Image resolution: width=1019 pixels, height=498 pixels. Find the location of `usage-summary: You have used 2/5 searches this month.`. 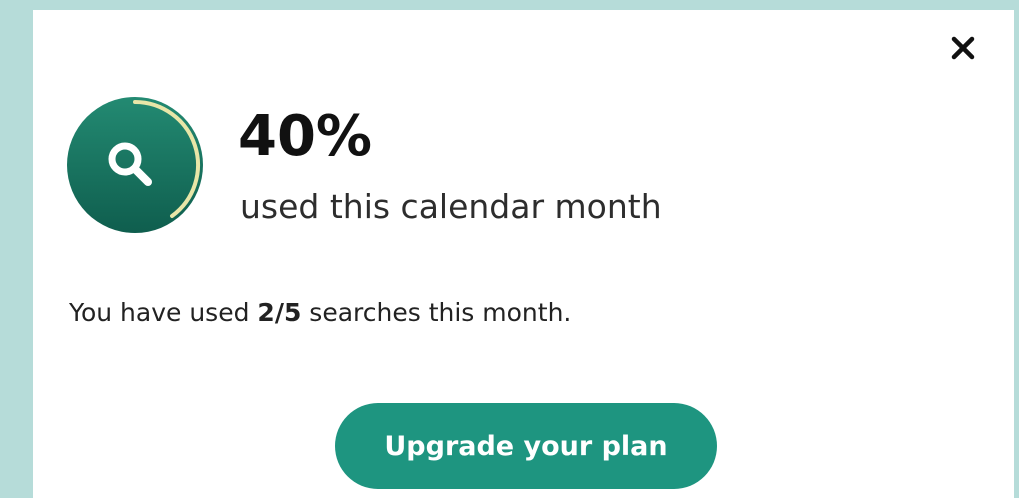

usage-summary: You have used 2/5 searches this month. is located at coordinates (320, 313).